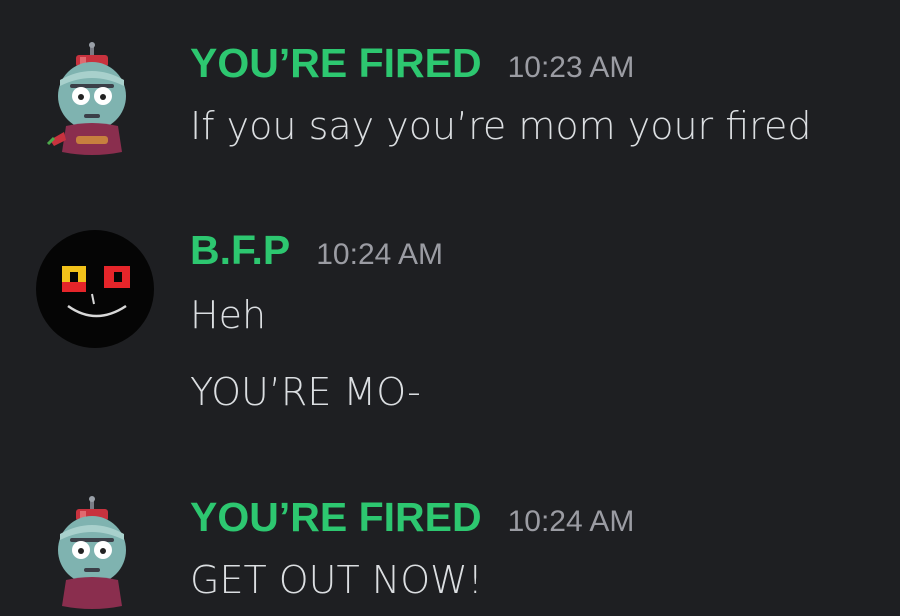 Image resolution: width=900 pixels, height=616 pixels. What do you see at coordinates (95, 289) in the screenshot?
I see `dark-face-avatar-icon` at bounding box center [95, 289].